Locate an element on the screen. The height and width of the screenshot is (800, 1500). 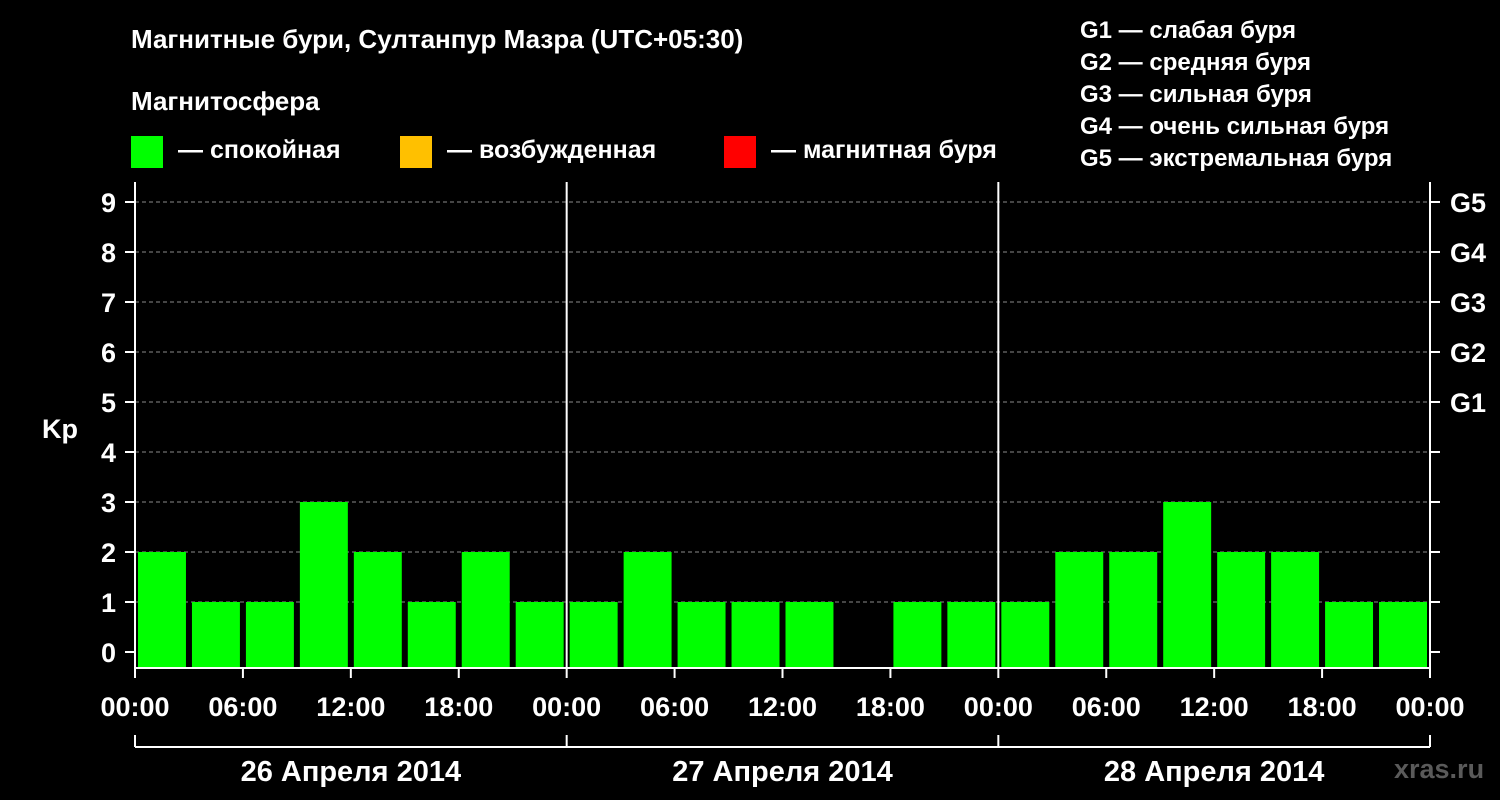
right-axis-label: G4 is located at coordinates (1468, 253).